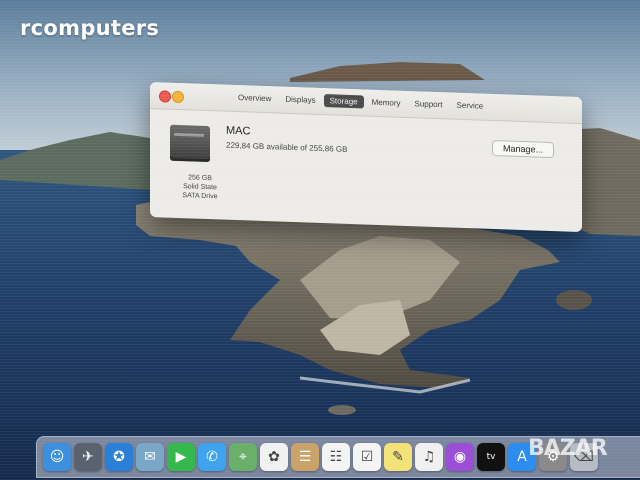 This screenshot has width=640, height=480. Describe the element at coordinates (243, 457) in the screenshot. I see `maps-icon: ⌖` at that location.